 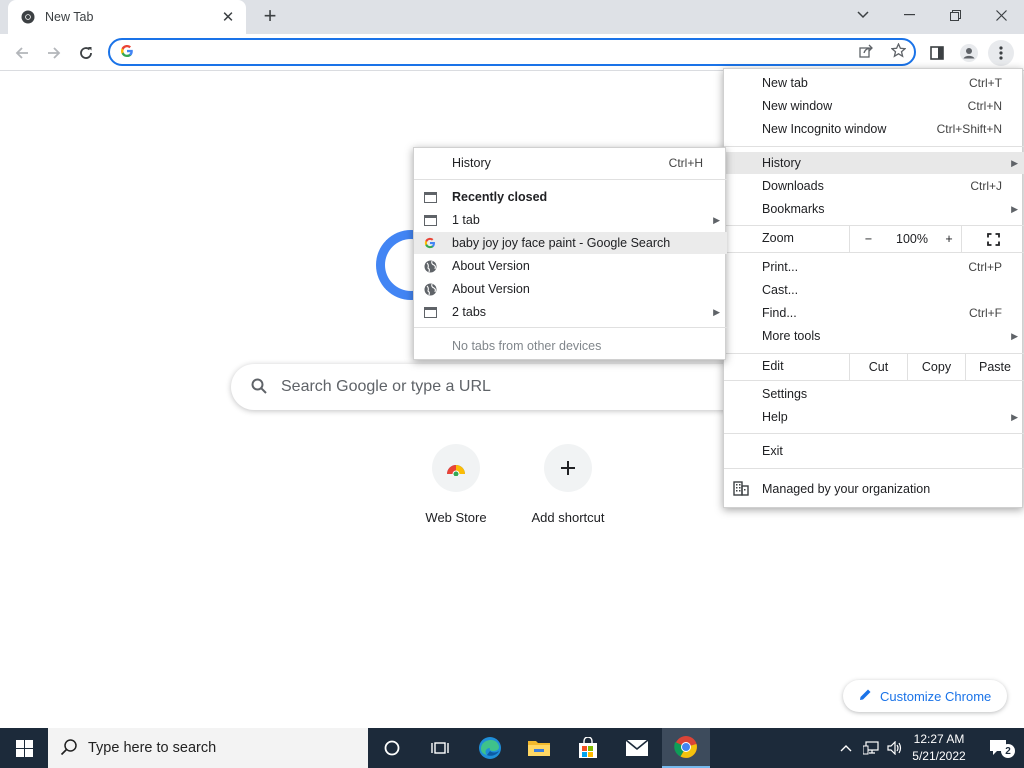 What do you see at coordinates (878, 367) in the screenshot?
I see `cut-button: Cut` at bounding box center [878, 367].